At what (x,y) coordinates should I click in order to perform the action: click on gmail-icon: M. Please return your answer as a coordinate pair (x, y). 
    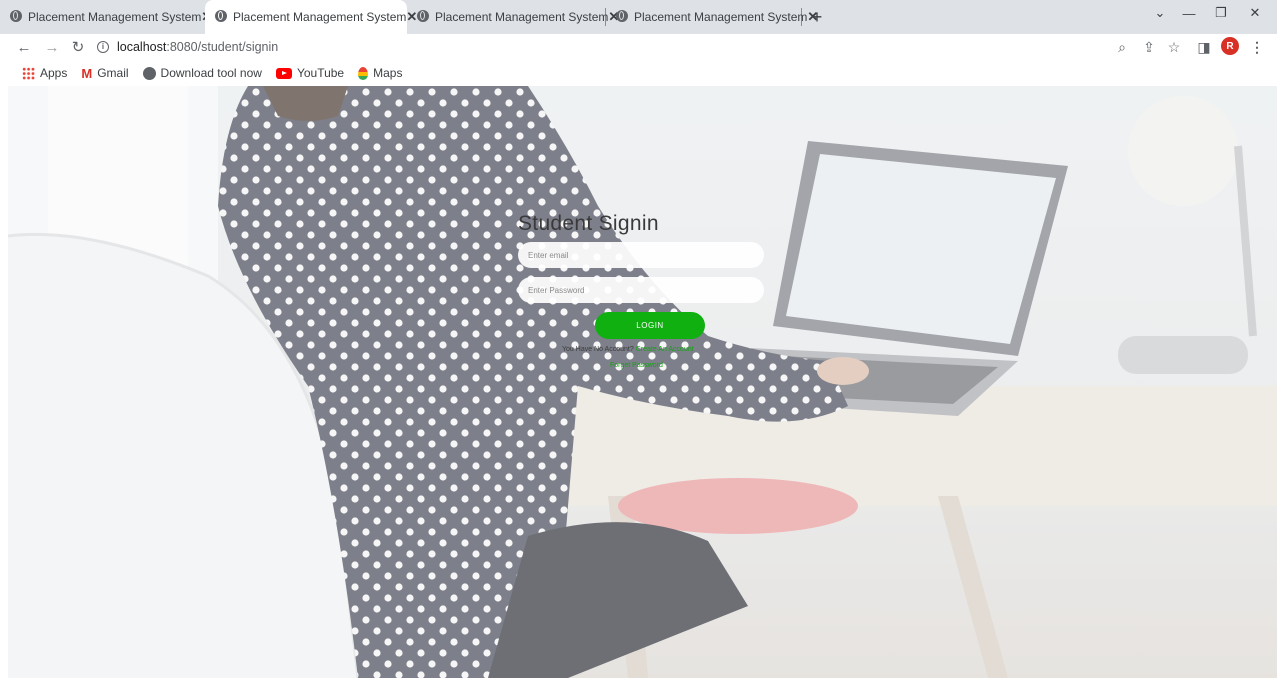
    Looking at the image, I should click on (87, 73).